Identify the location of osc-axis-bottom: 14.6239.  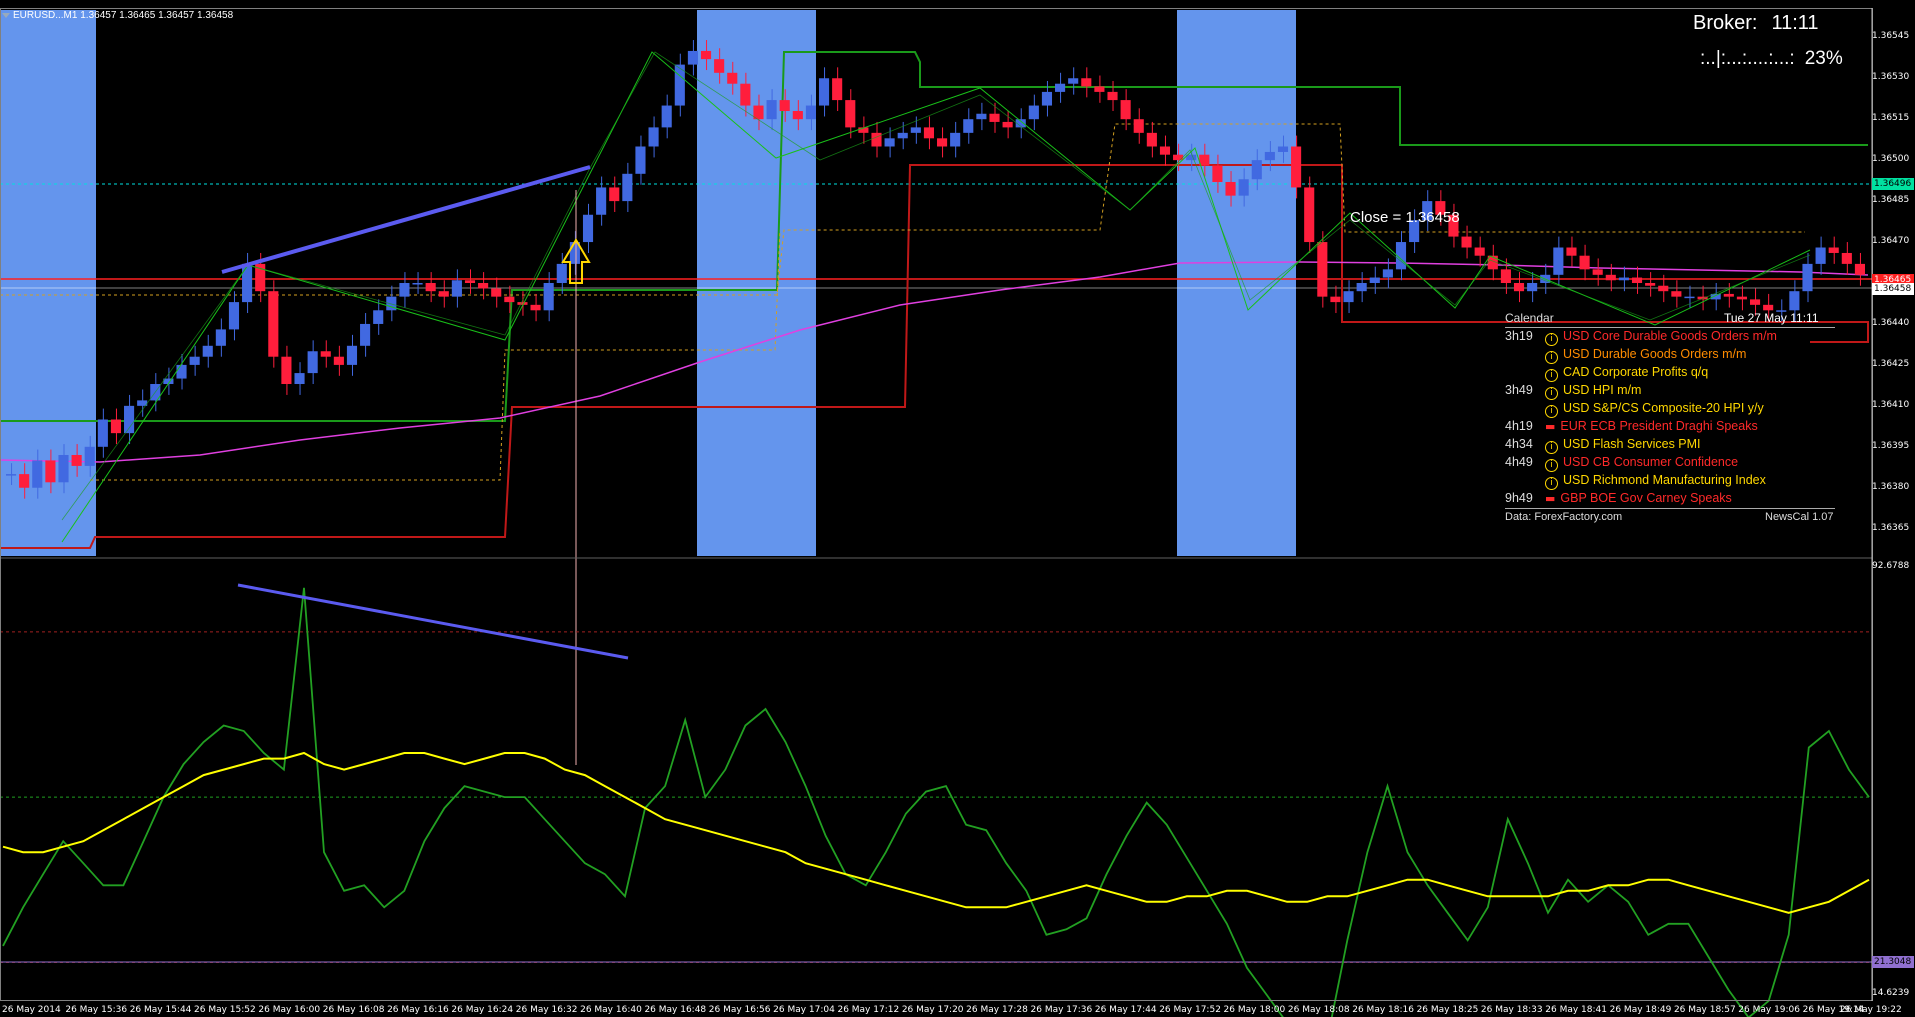
(1891, 993).